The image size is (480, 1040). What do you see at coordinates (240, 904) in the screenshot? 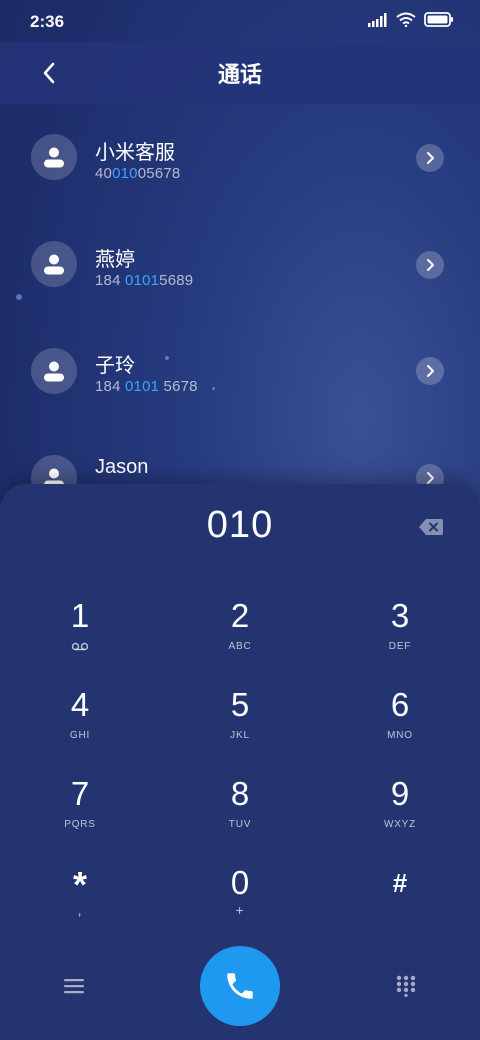
I see `key-0: 0 +` at bounding box center [240, 904].